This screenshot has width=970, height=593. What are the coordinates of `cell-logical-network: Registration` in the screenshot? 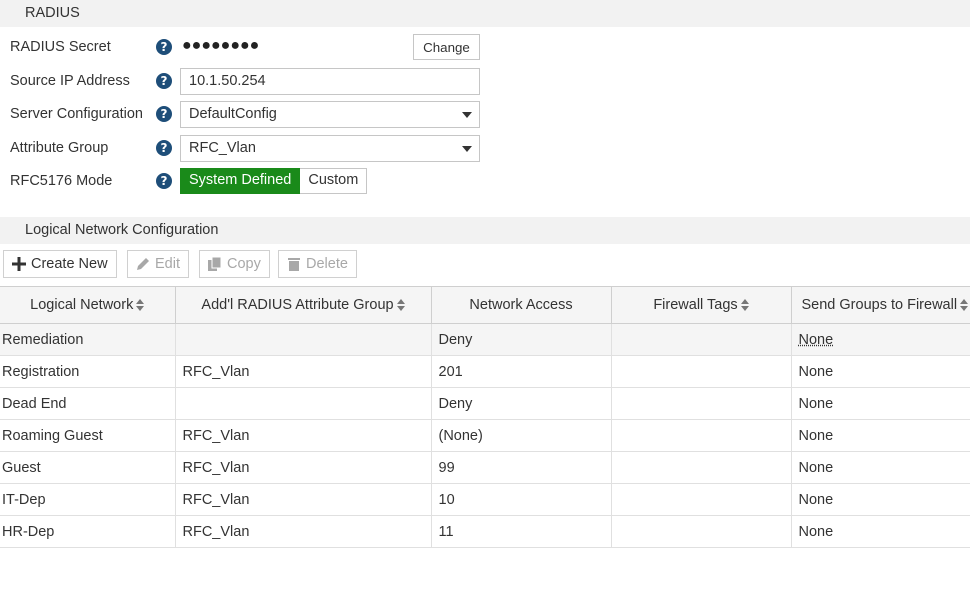 It's located at (88, 371).